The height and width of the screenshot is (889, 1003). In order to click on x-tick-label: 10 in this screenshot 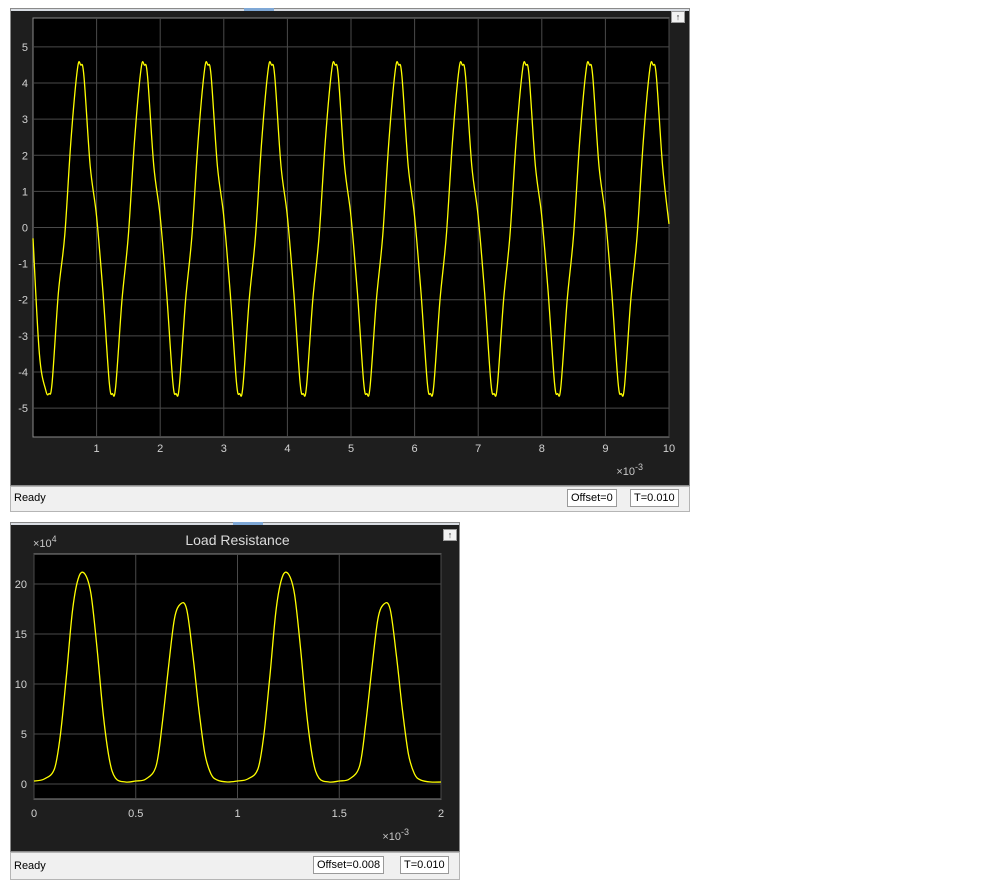, I will do `click(669, 449)`.